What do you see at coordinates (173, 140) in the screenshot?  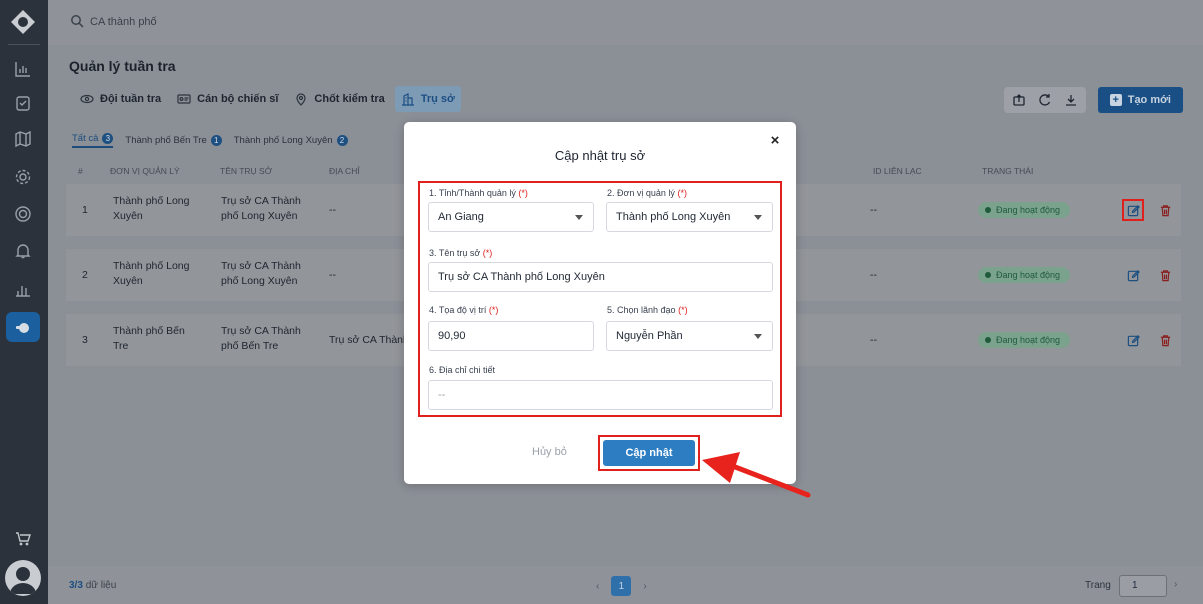 I see `filter-tab-ben-tre: Thành phố Bến Tre 1` at bounding box center [173, 140].